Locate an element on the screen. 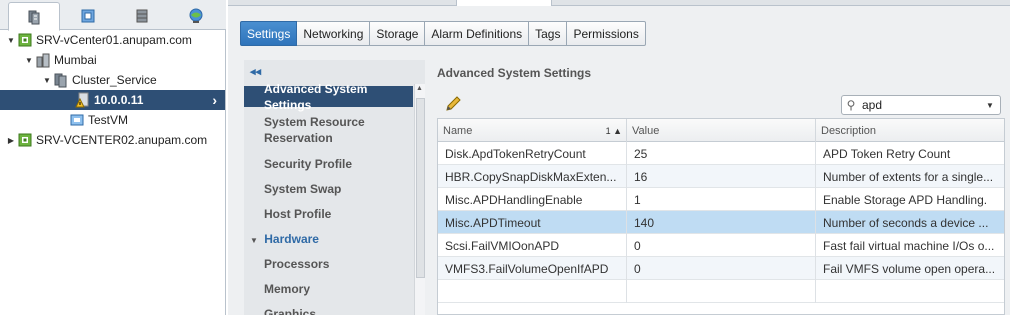 The height and width of the screenshot is (315, 1010). column-header-name: Name 1 ▲ is located at coordinates (532, 130).